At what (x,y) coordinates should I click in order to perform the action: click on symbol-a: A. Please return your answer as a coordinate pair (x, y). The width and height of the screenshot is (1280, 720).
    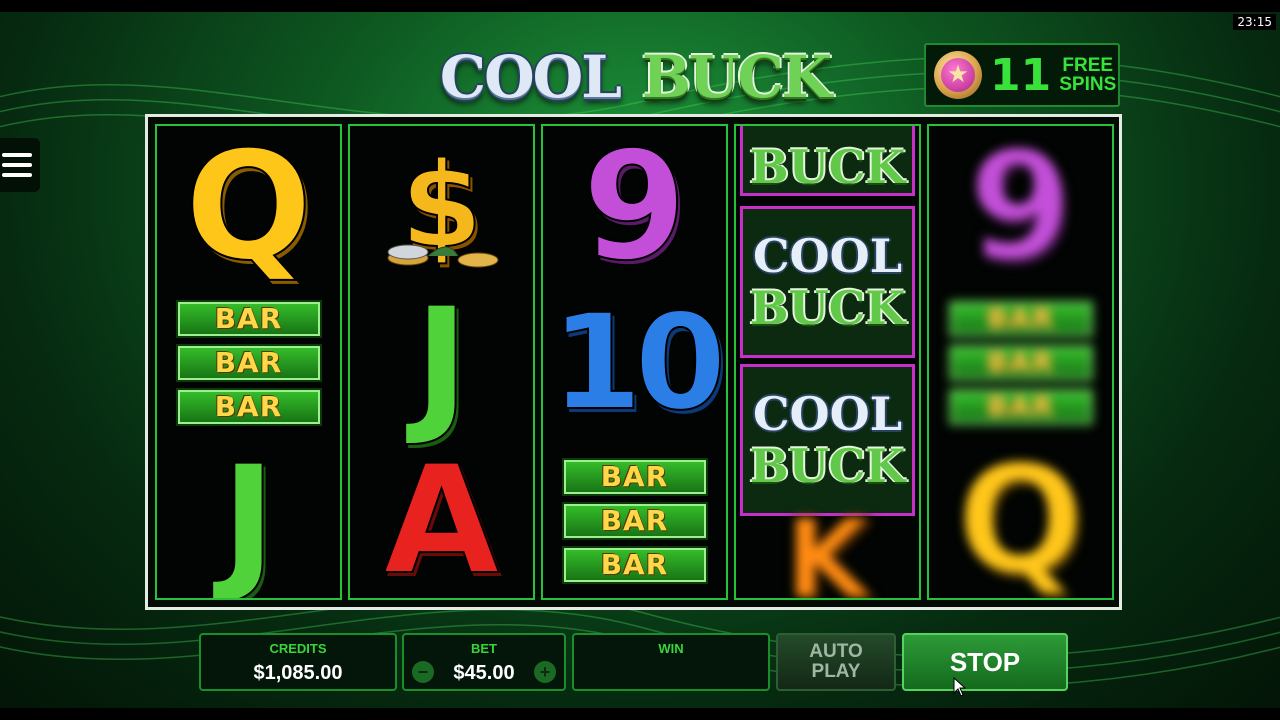
    Looking at the image, I should click on (441, 517).